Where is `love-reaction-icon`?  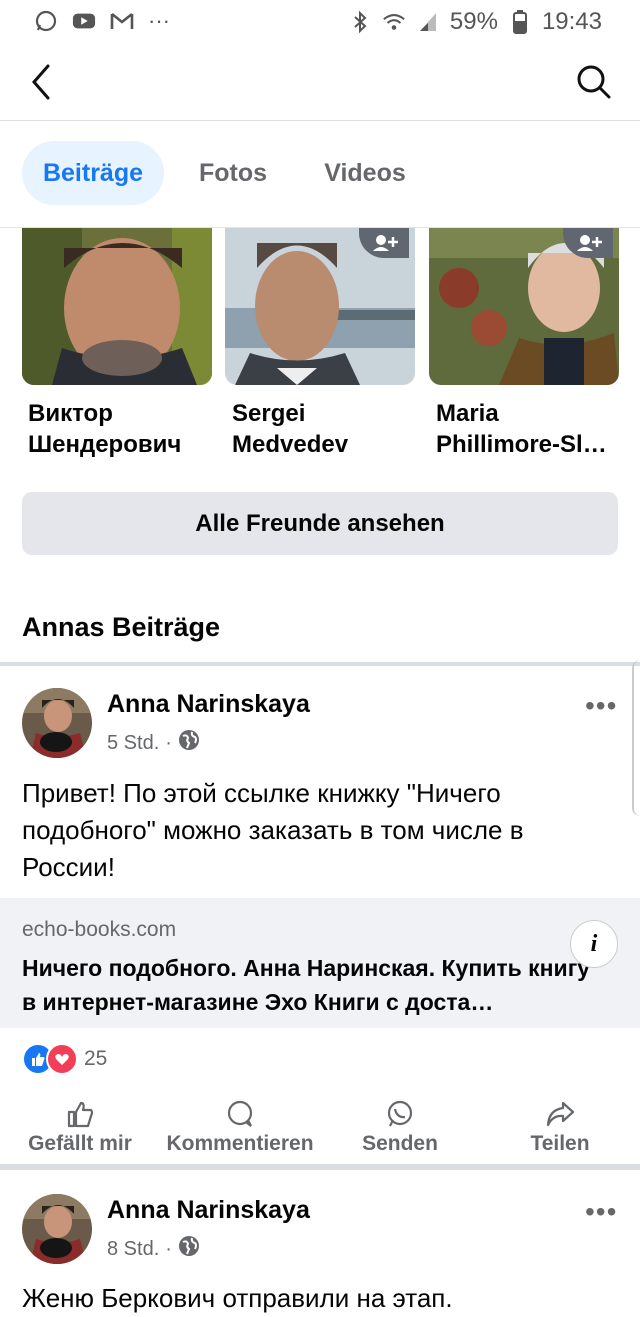 love-reaction-icon is located at coordinates (62, 1059).